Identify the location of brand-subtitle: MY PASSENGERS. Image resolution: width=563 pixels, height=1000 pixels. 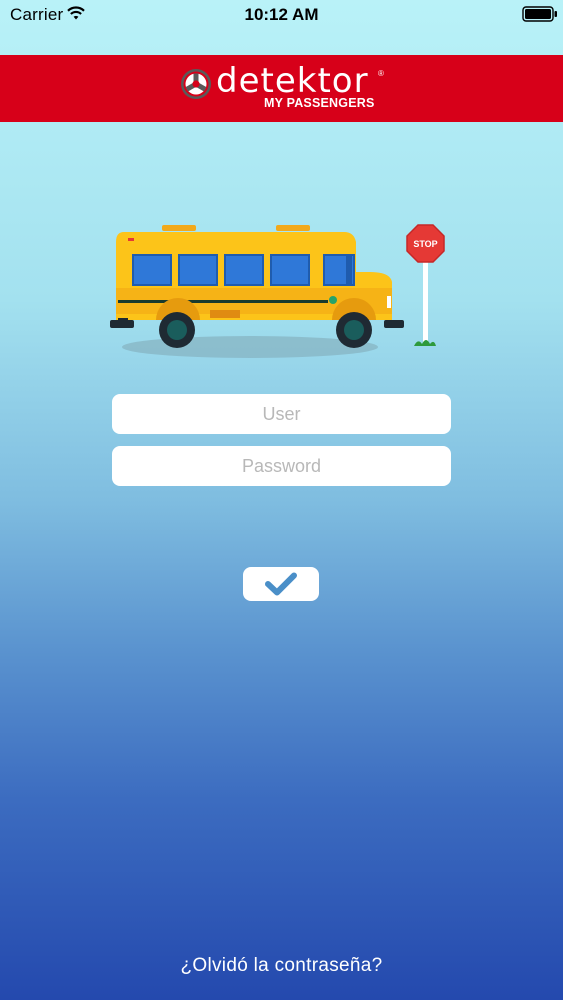
(319, 103).